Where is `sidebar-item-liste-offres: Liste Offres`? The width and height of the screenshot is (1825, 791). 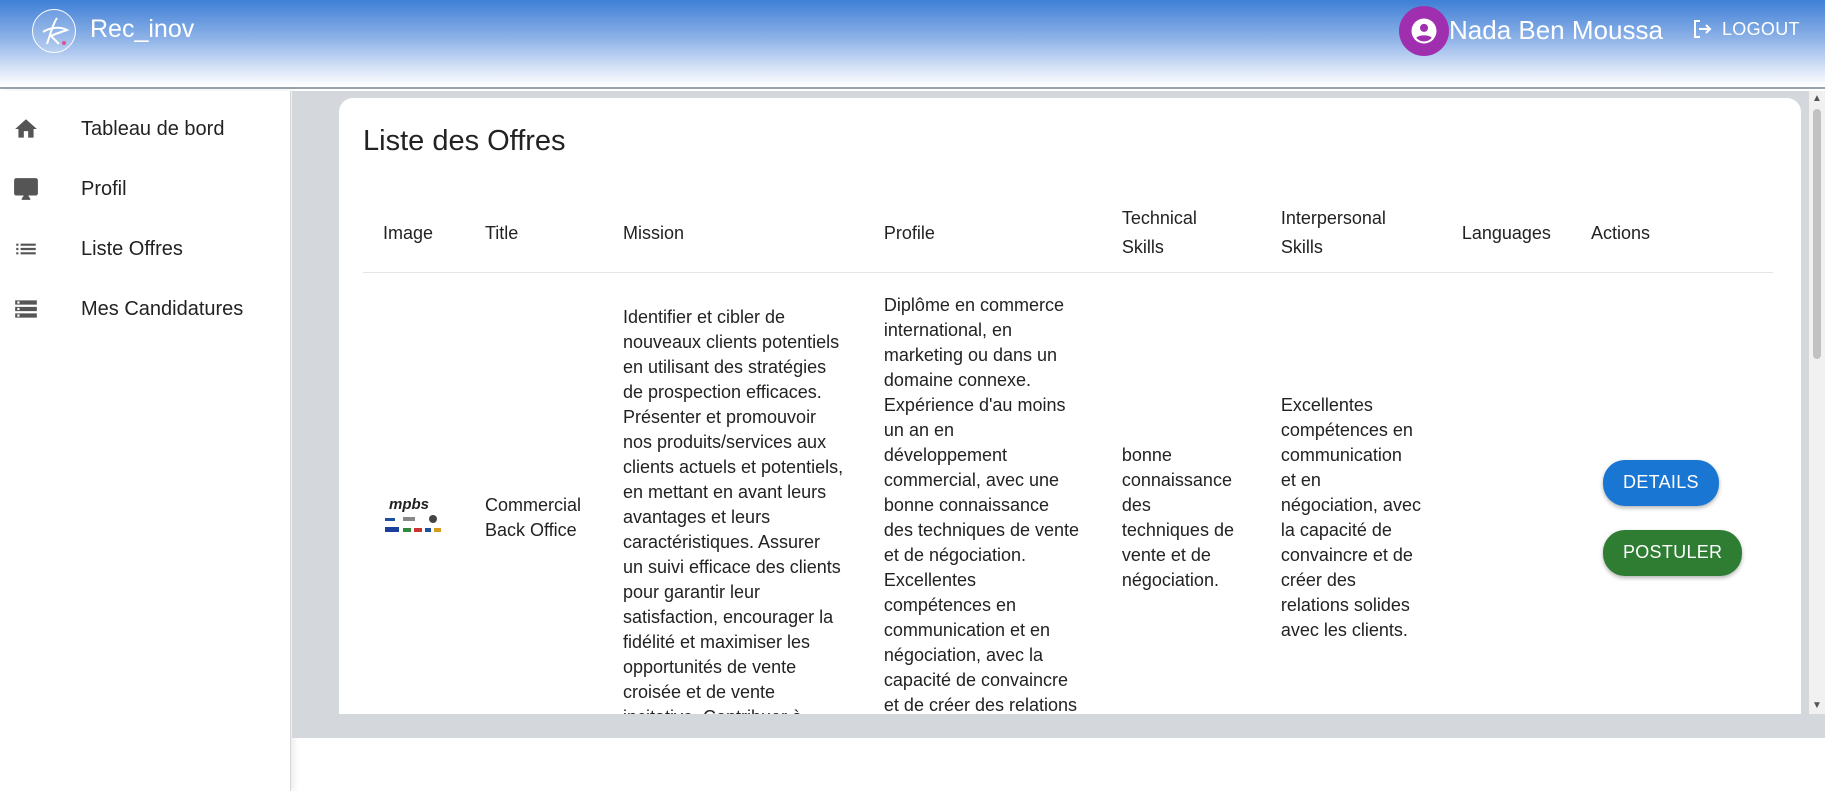
sidebar-item-liste-offres: Liste Offres is located at coordinates (145, 249).